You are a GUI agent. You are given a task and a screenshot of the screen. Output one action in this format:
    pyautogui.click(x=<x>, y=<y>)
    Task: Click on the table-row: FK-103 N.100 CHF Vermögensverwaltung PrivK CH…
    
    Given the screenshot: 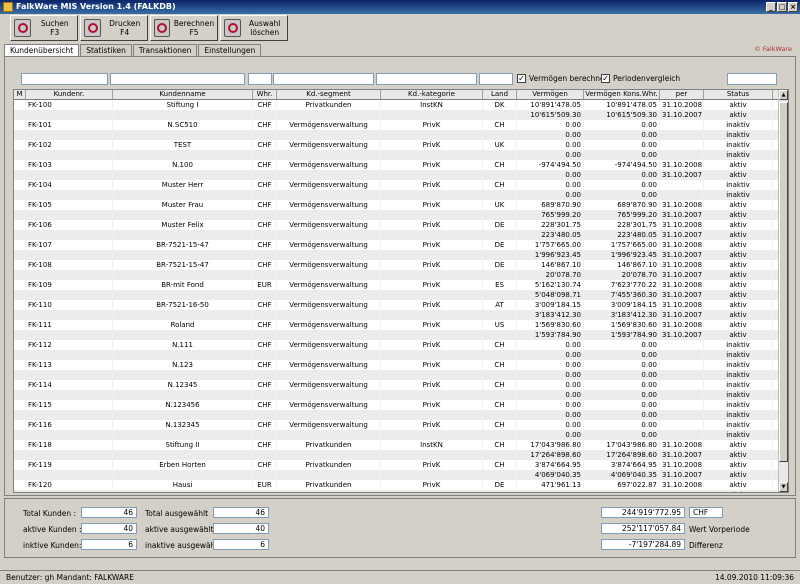 What is the action you would take?
    pyautogui.click(x=401, y=165)
    